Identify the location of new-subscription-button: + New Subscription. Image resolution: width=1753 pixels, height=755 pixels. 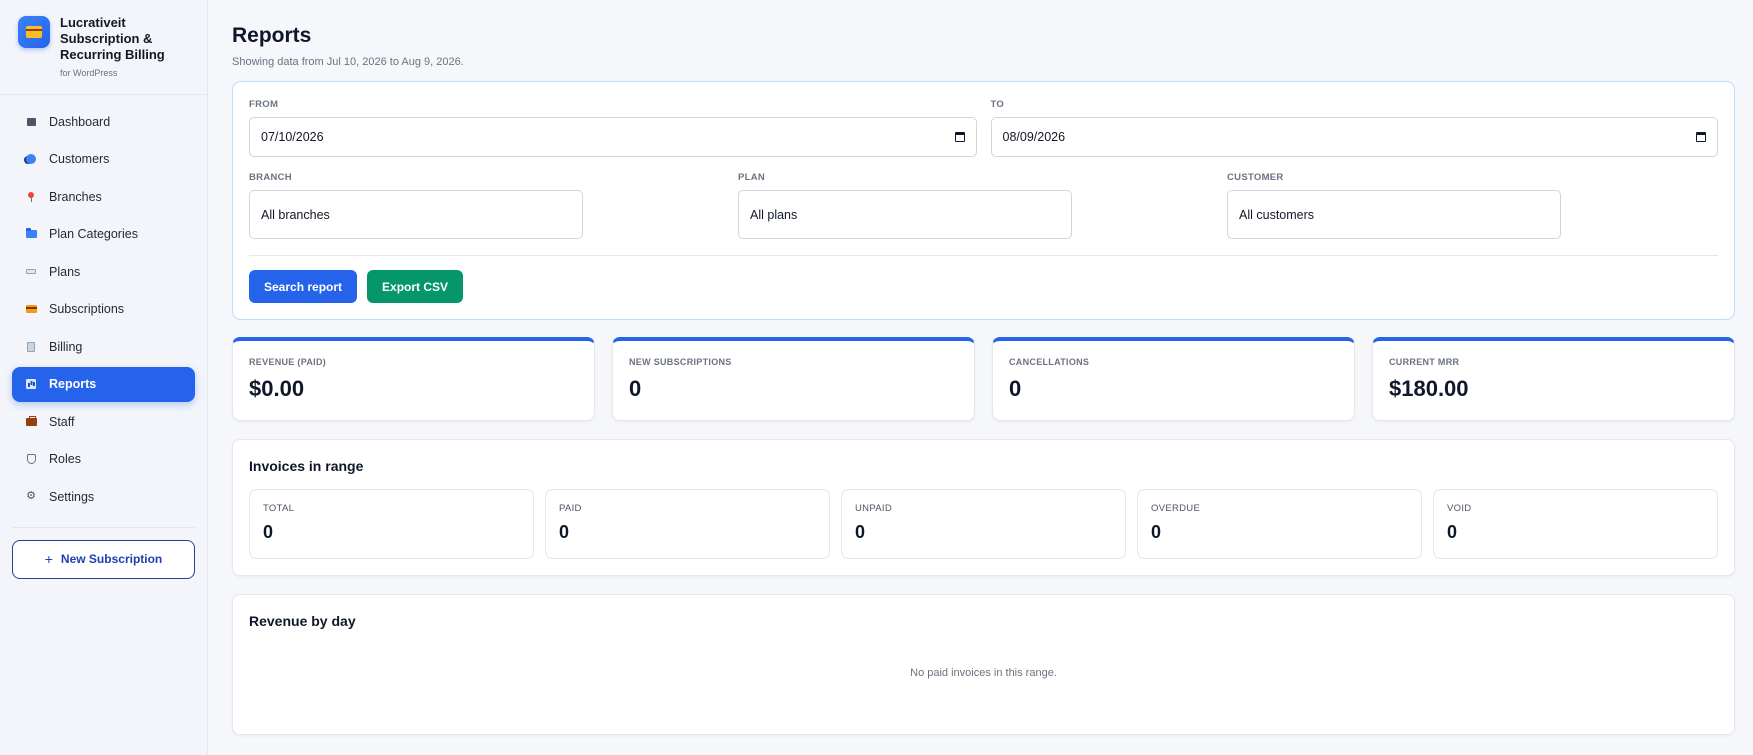
(103, 559).